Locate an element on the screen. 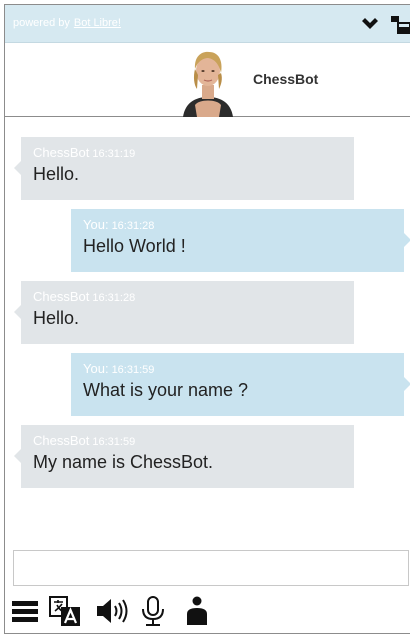 The height and width of the screenshot is (635, 412). message-bubble: You: 16:31:28 Hello World ! is located at coordinates (240, 240).